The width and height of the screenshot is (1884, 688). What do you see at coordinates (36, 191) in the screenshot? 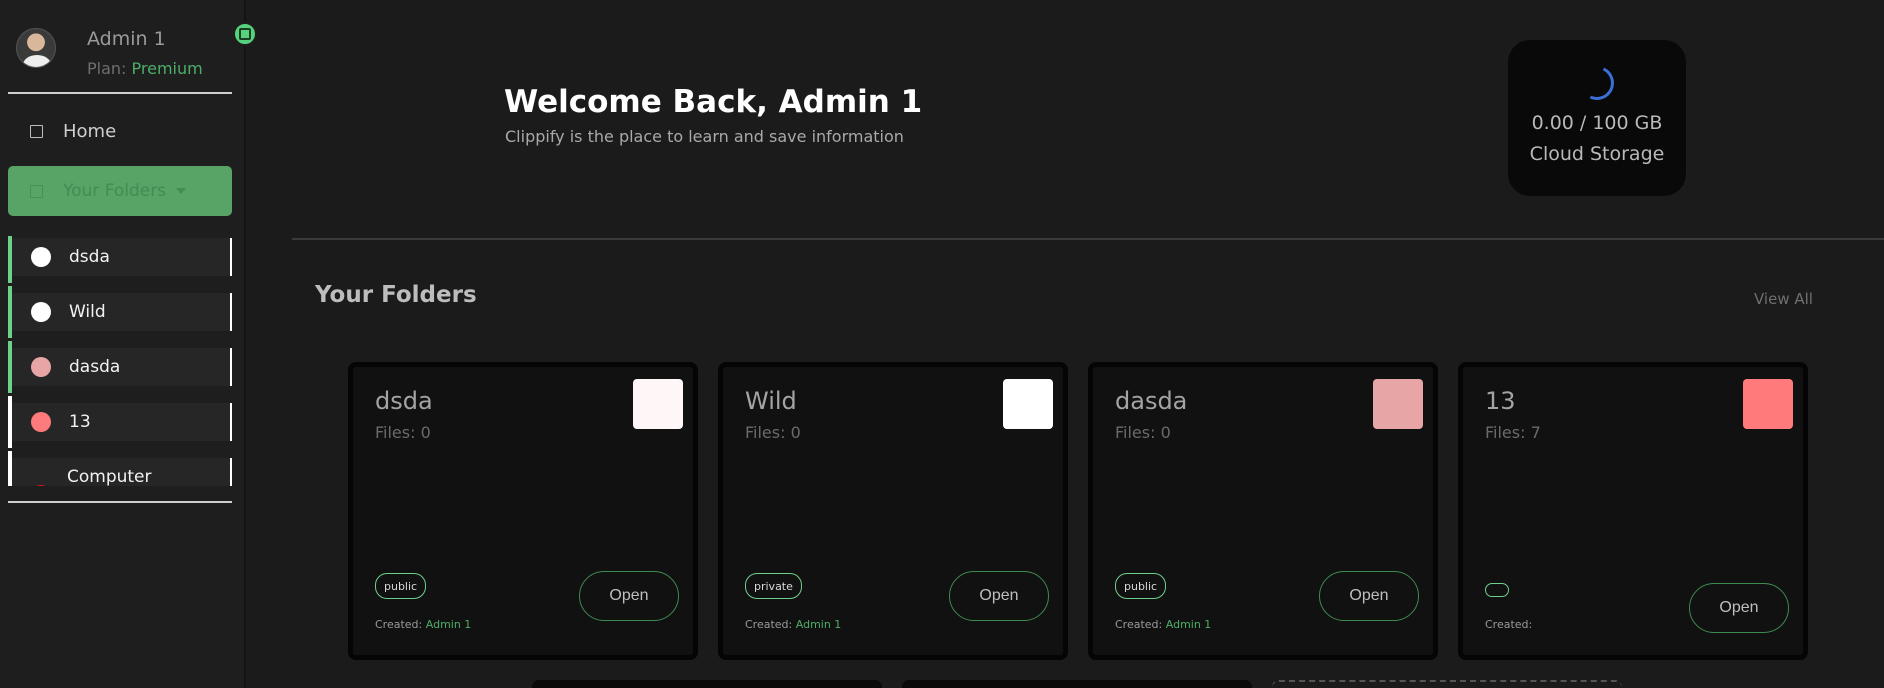
I see `folder-icon` at bounding box center [36, 191].